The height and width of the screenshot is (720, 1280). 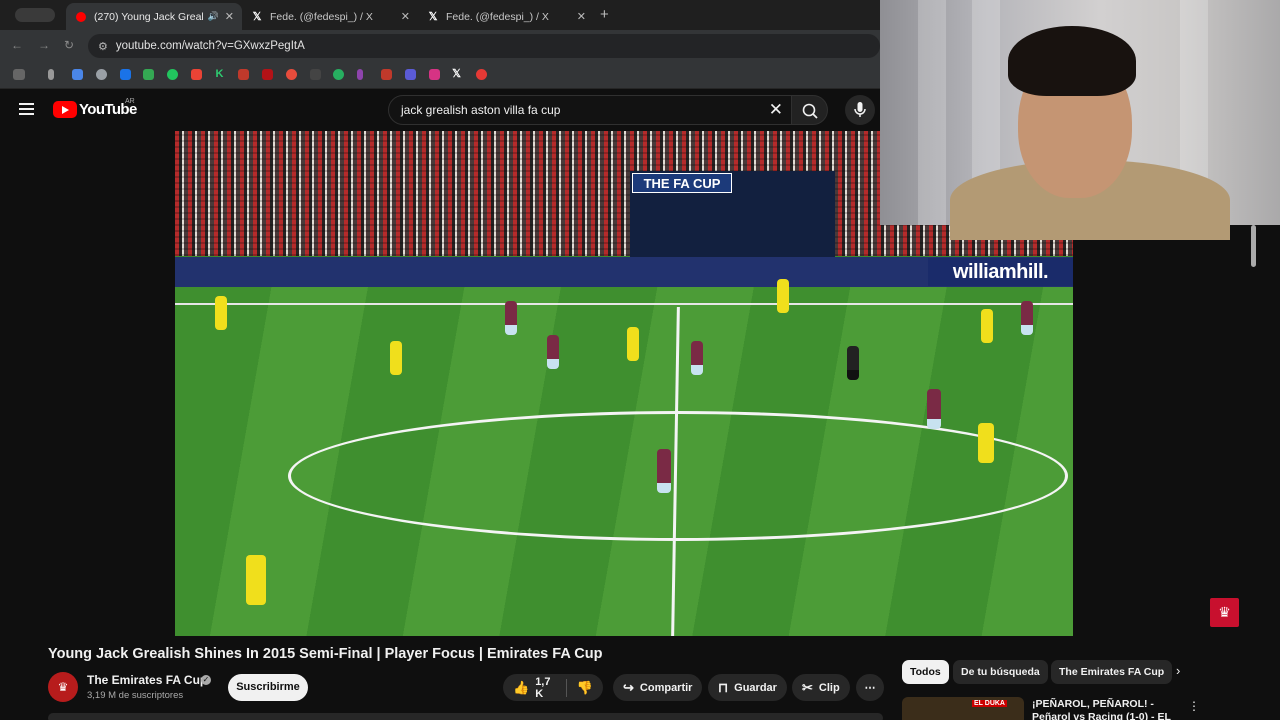 I want to click on back-icon: ←, so click(x=17, y=45).